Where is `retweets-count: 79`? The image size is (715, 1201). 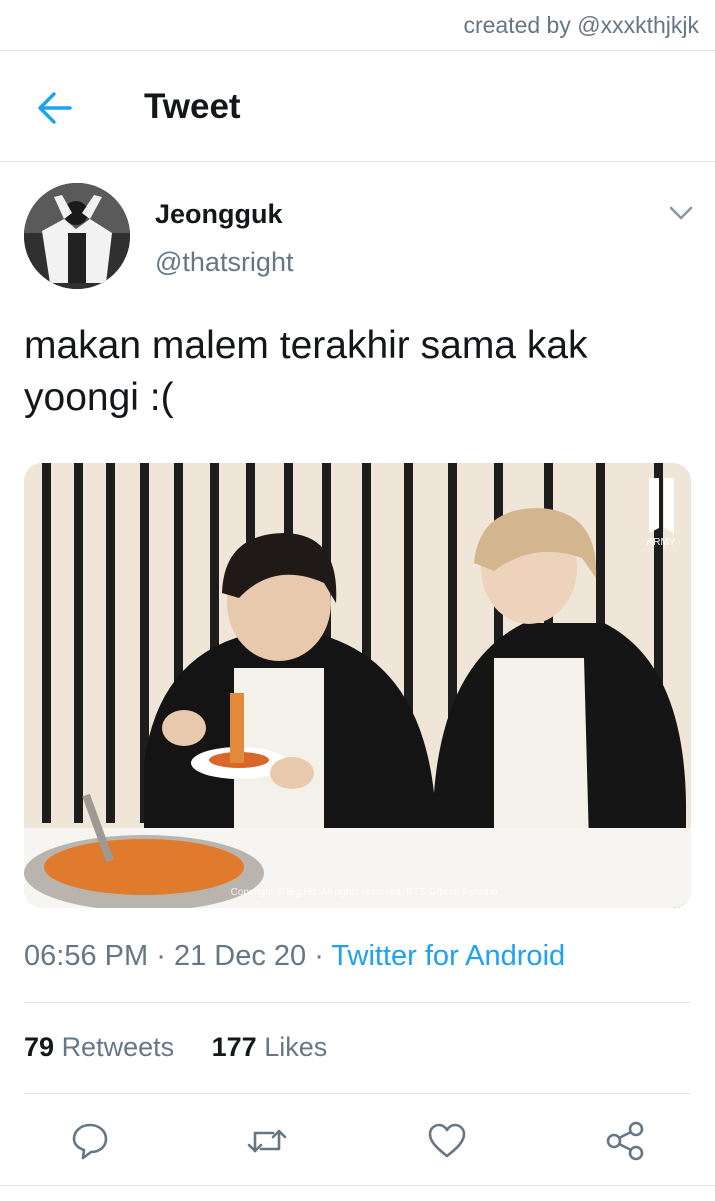 retweets-count: 79 is located at coordinates (39, 1047).